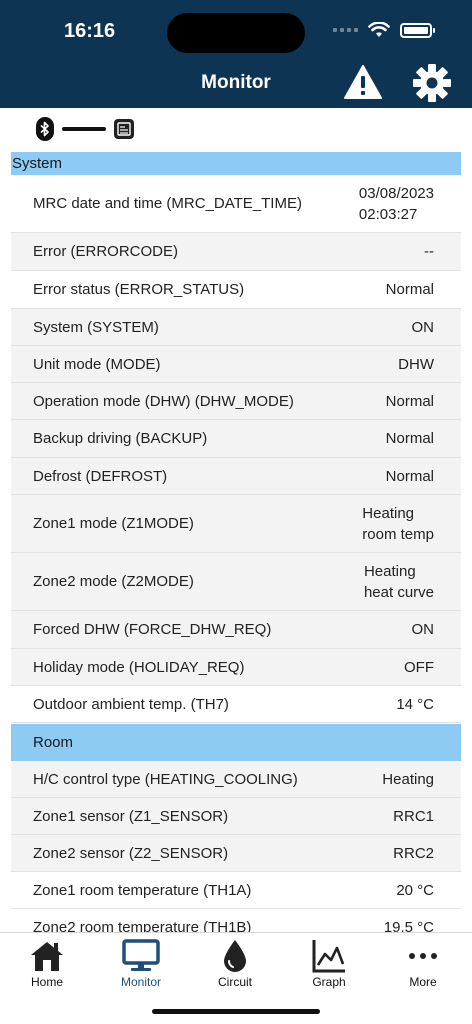 Image resolution: width=472 pixels, height=1024 pixels. What do you see at coordinates (236, 853) in the screenshot?
I see `list-item: Zone2 sensor (Z2_SENSOR) RRC2` at bounding box center [236, 853].